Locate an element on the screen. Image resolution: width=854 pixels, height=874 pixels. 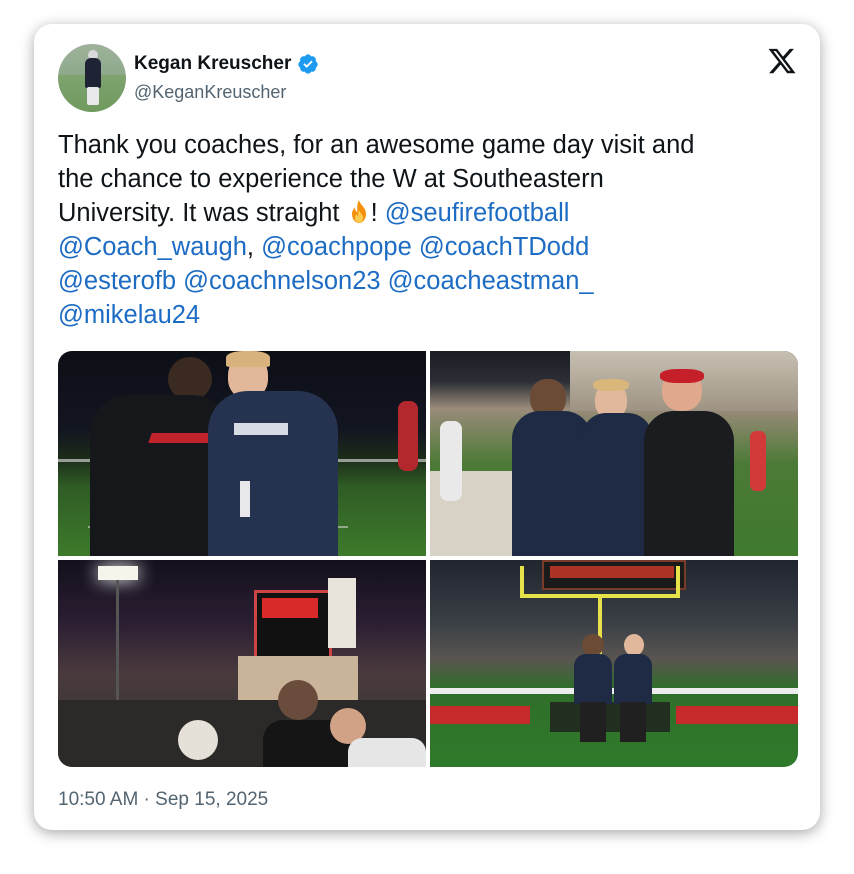
avatar-player-legs is located at coordinates (93, 96).